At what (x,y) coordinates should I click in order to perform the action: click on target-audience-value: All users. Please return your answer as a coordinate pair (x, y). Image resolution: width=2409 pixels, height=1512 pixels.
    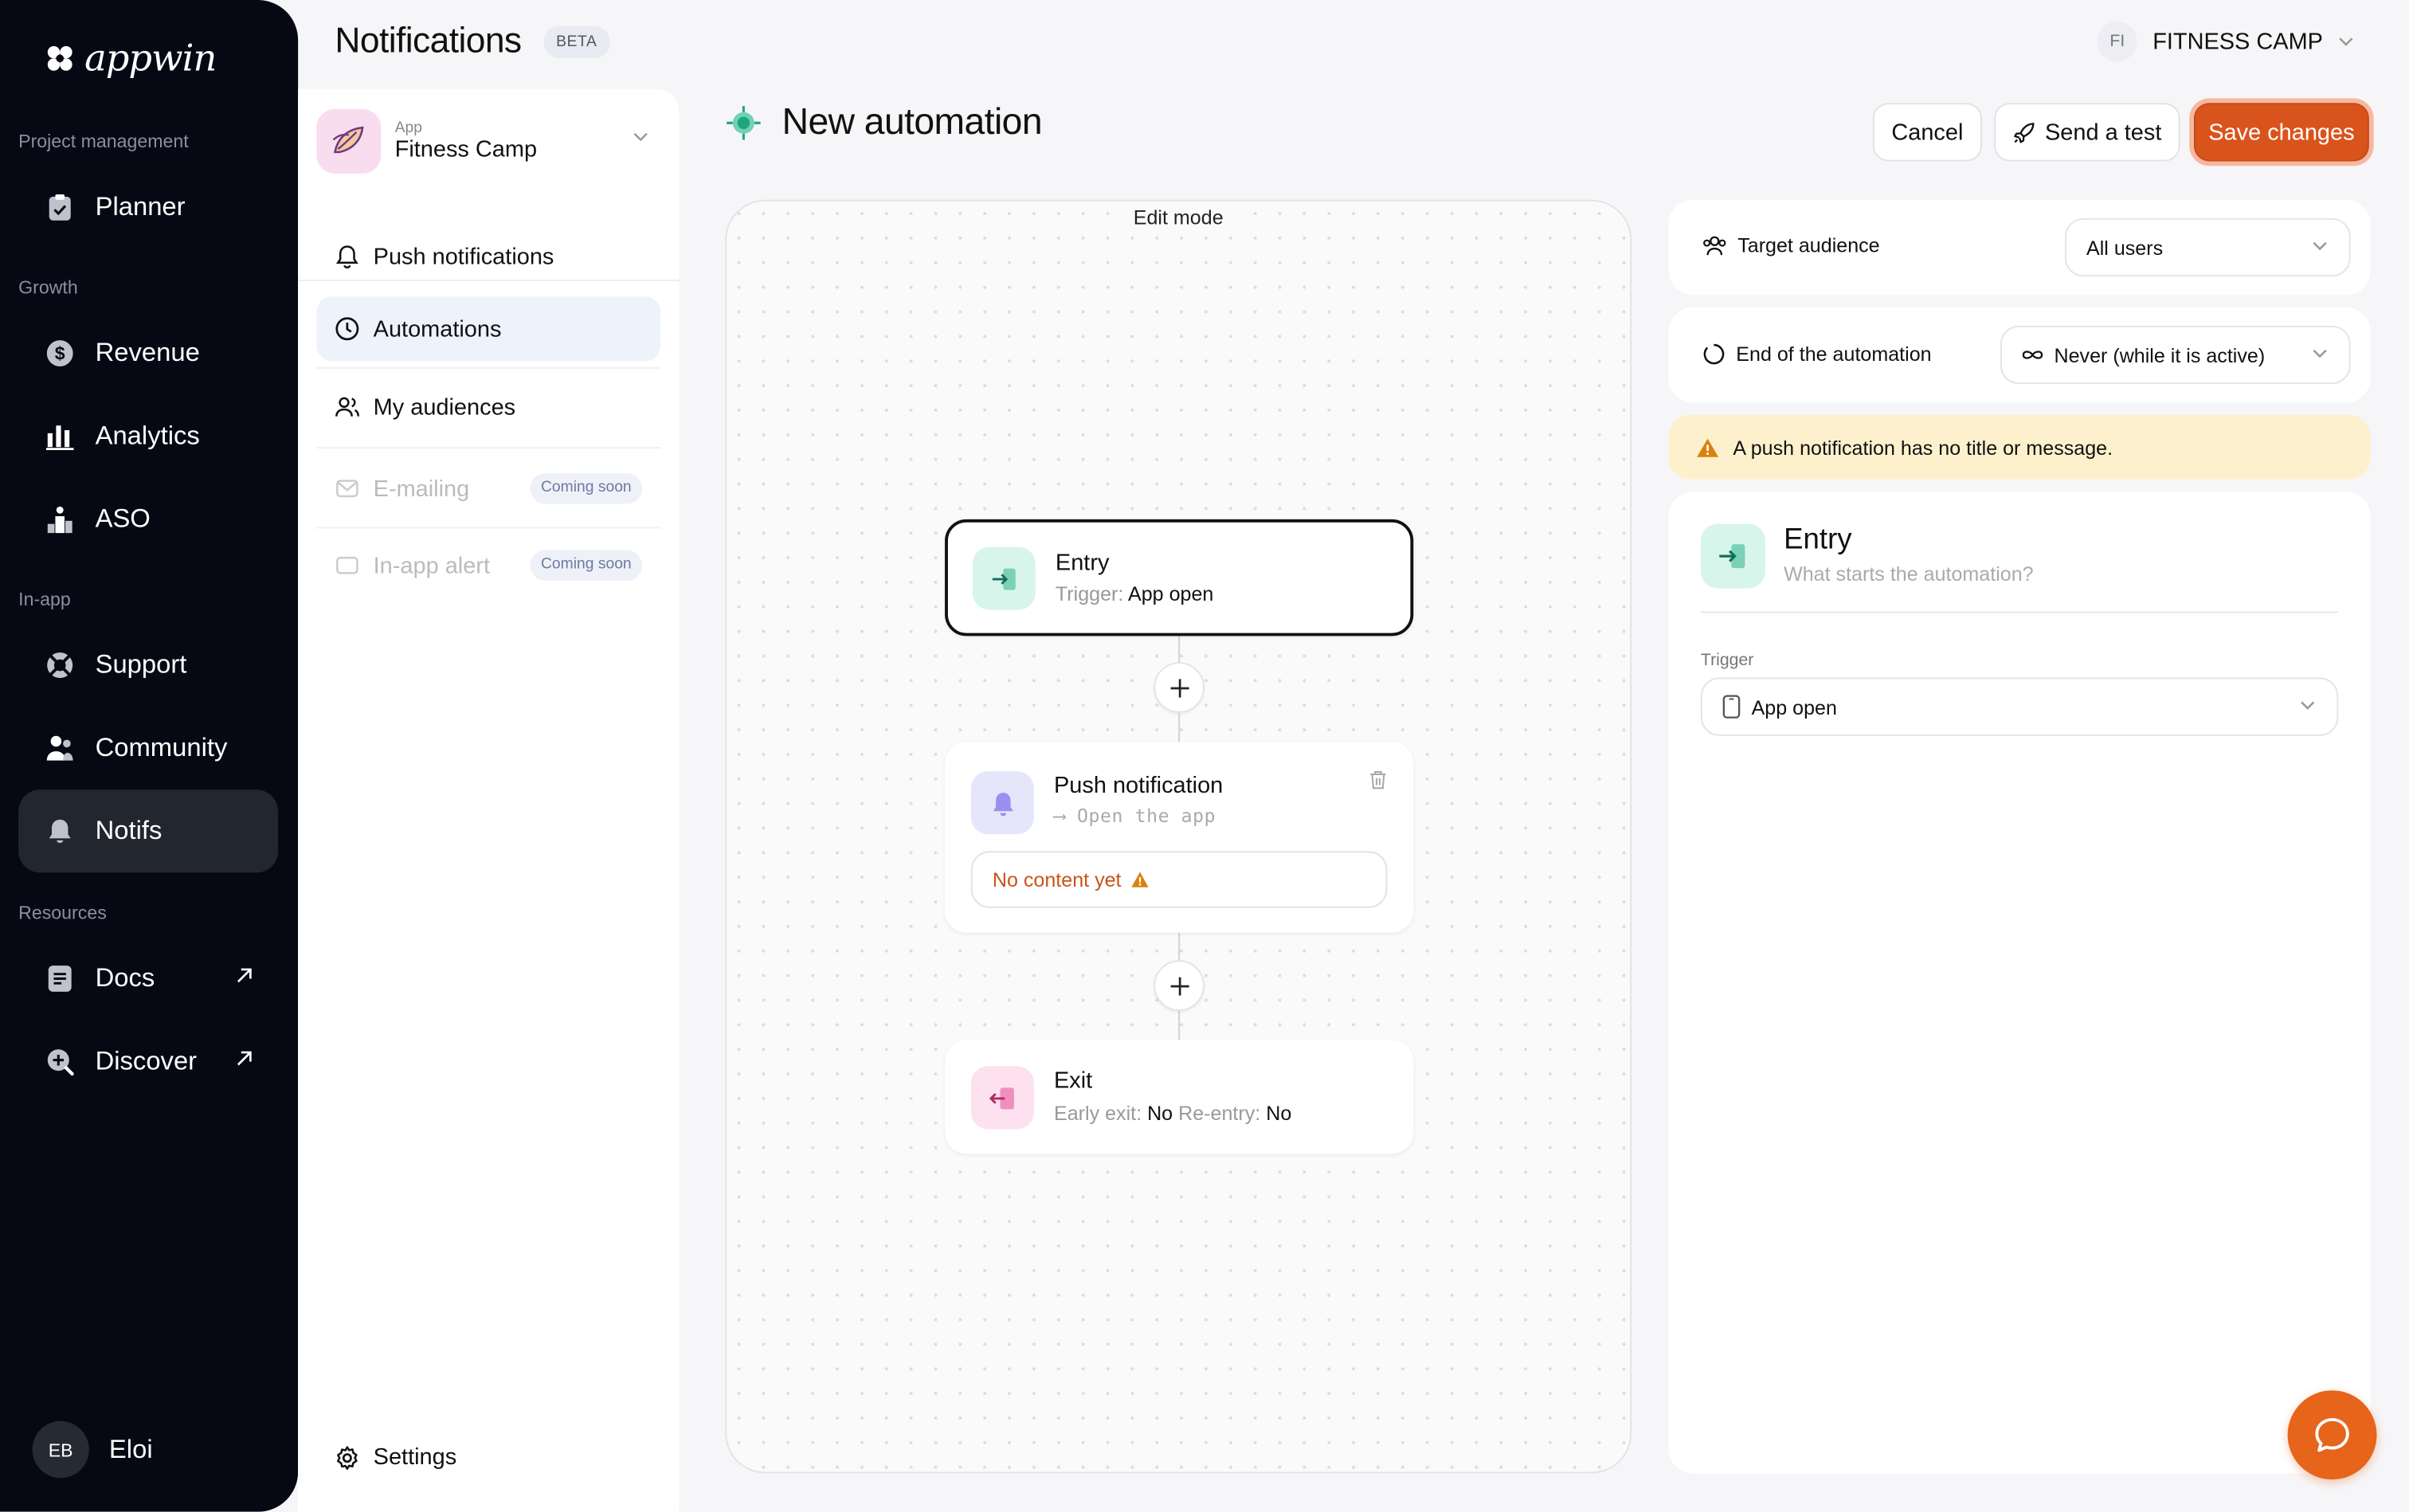
    Looking at the image, I should click on (2125, 247).